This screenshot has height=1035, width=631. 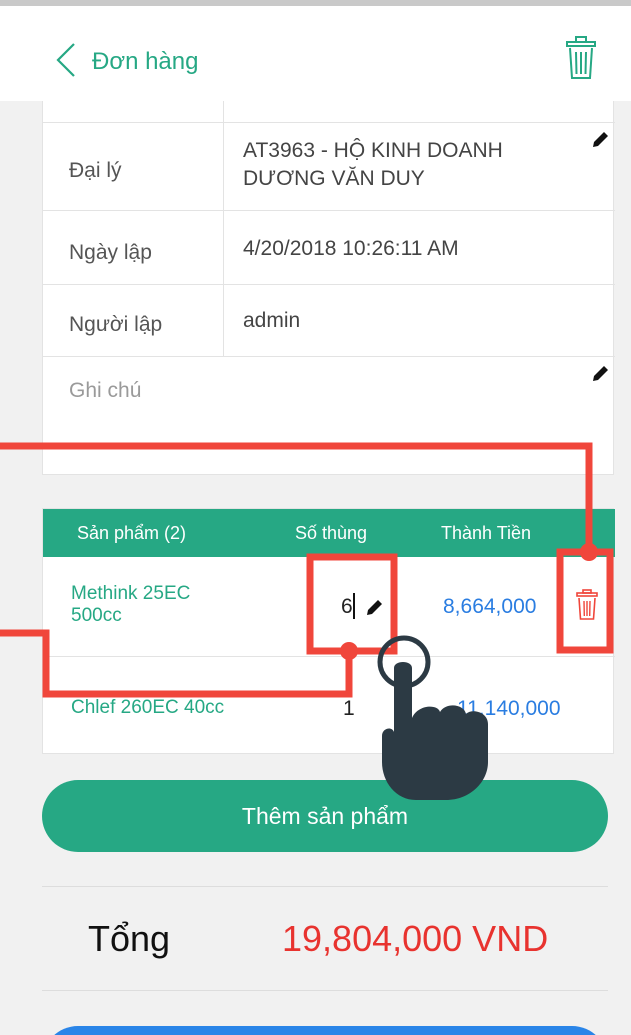 What do you see at coordinates (116, 324) in the screenshot?
I see `creator-label: Người lập` at bounding box center [116, 324].